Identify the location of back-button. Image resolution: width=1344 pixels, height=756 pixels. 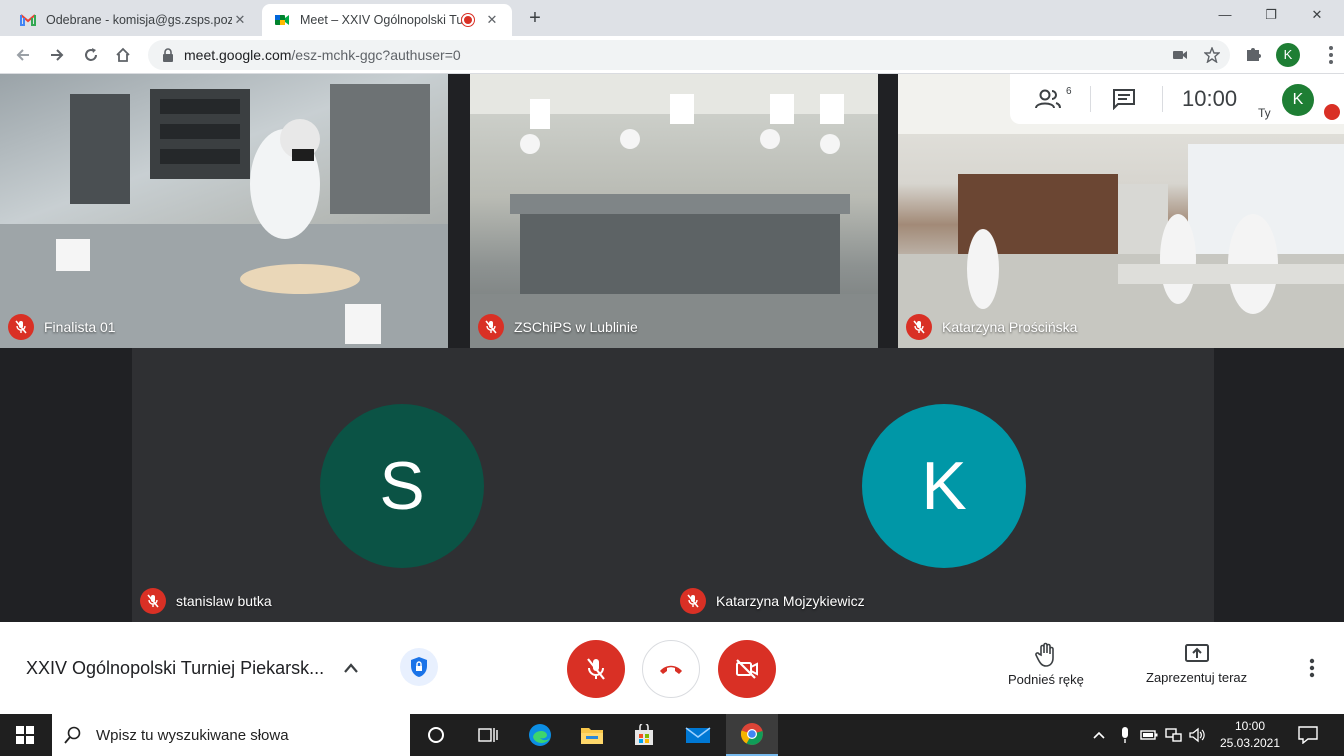
(23, 55).